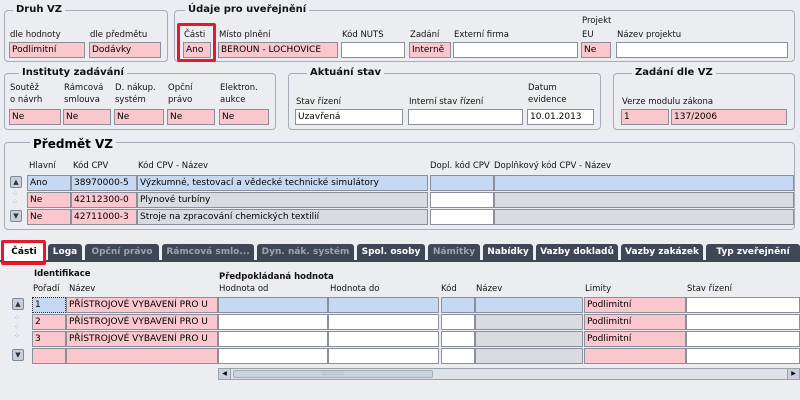 Image resolution: width=800 pixels, height=400 pixels. I want to click on zadani-label: Zadání, so click(425, 35).